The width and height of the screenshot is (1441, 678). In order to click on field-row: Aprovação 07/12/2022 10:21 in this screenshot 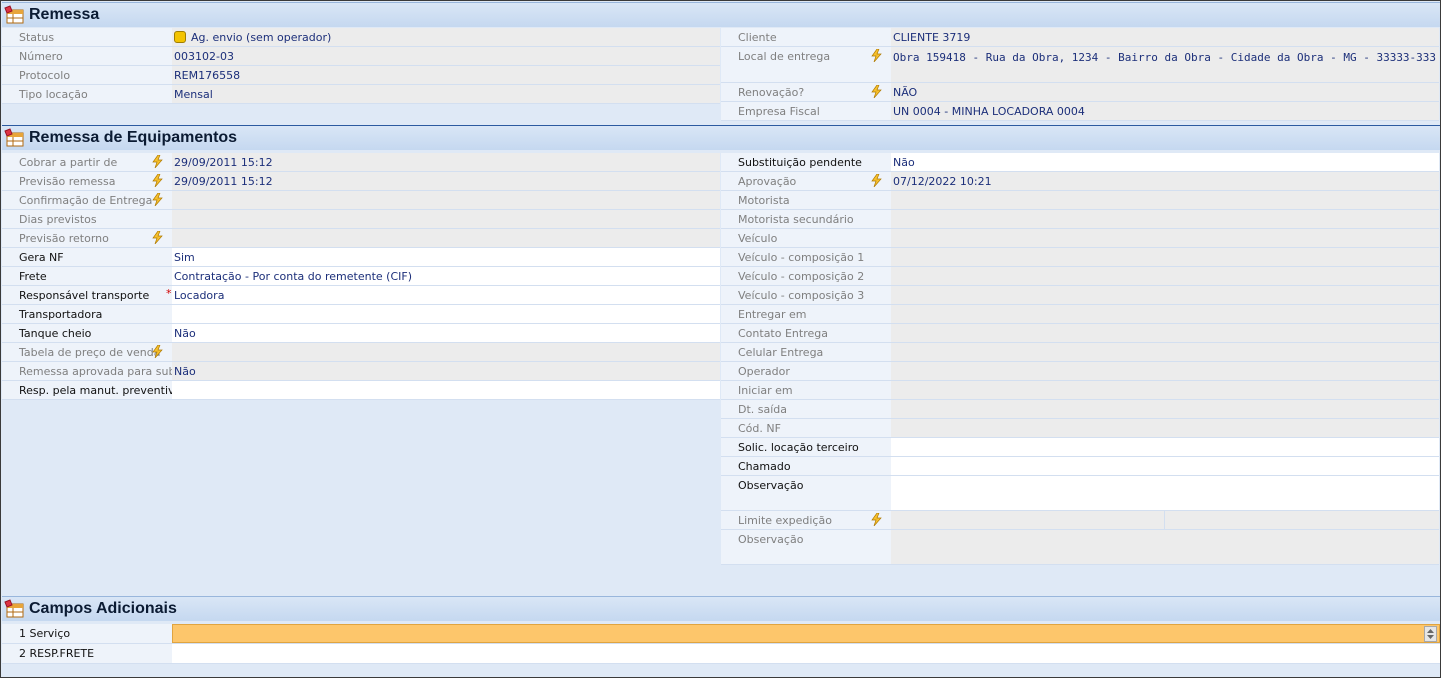, I will do `click(1080, 181)`.